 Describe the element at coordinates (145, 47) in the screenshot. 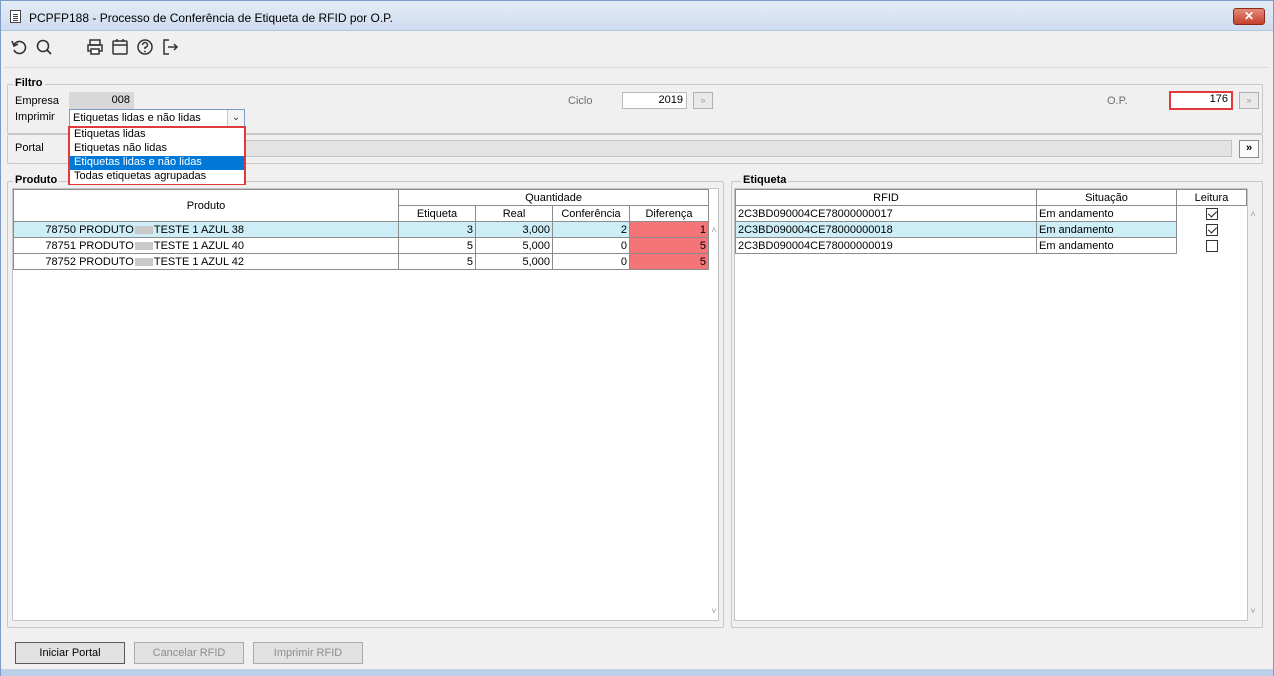

I see `help-icon` at that location.